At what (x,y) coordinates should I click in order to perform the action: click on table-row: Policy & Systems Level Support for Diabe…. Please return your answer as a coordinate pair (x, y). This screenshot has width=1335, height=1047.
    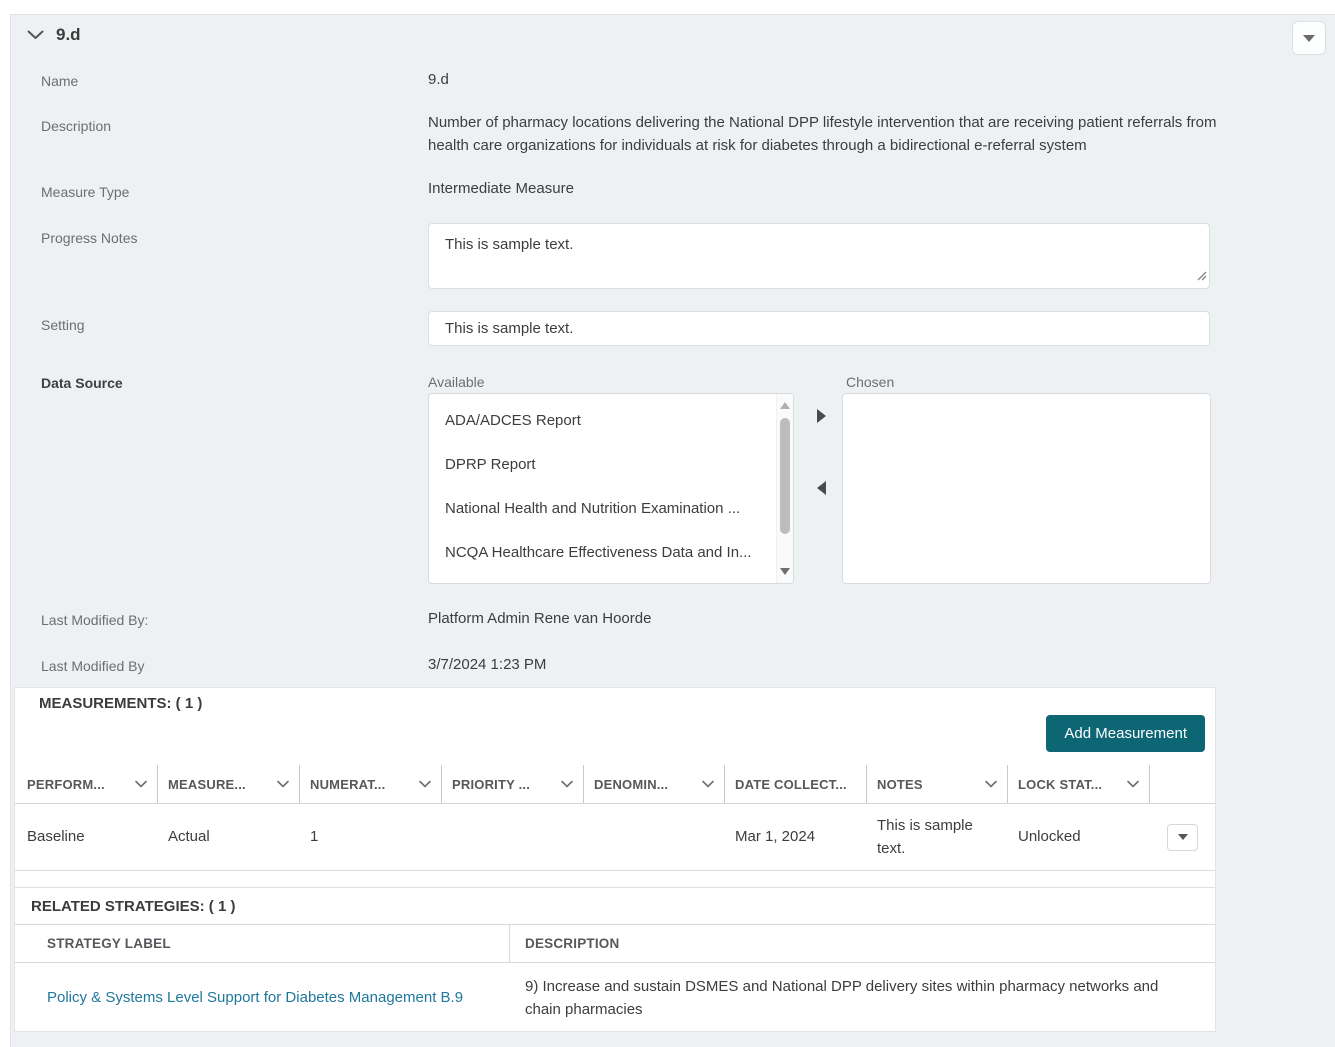
    Looking at the image, I should click on (615, 997).